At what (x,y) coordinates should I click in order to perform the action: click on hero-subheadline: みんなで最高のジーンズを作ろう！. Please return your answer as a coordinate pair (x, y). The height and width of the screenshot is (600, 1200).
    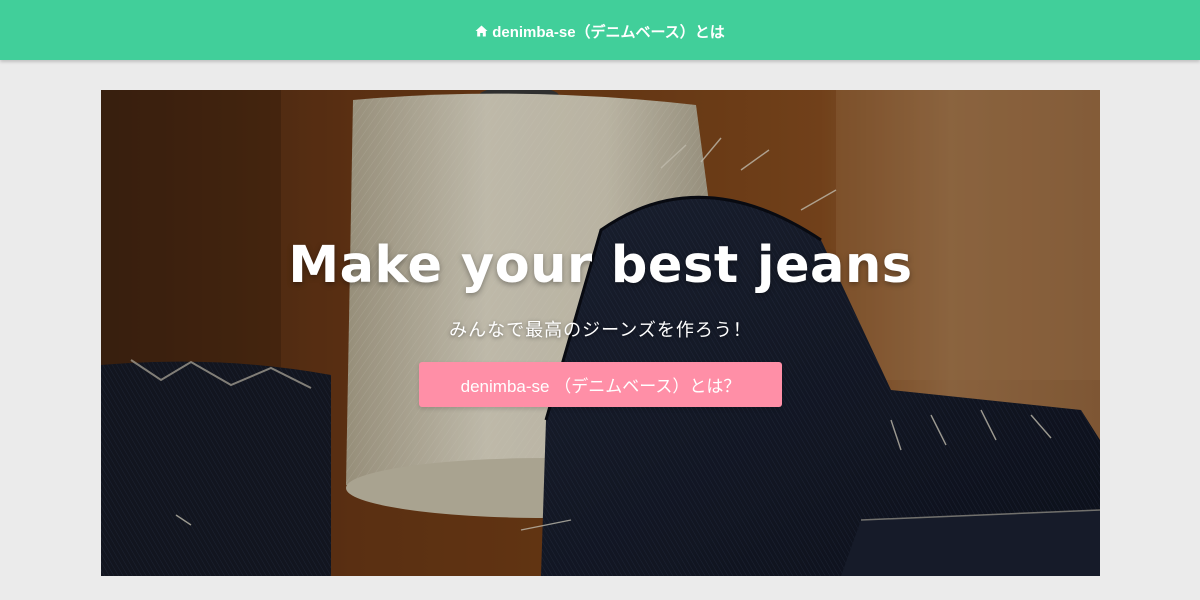
    Looking at the image, I should click on (600, 330).